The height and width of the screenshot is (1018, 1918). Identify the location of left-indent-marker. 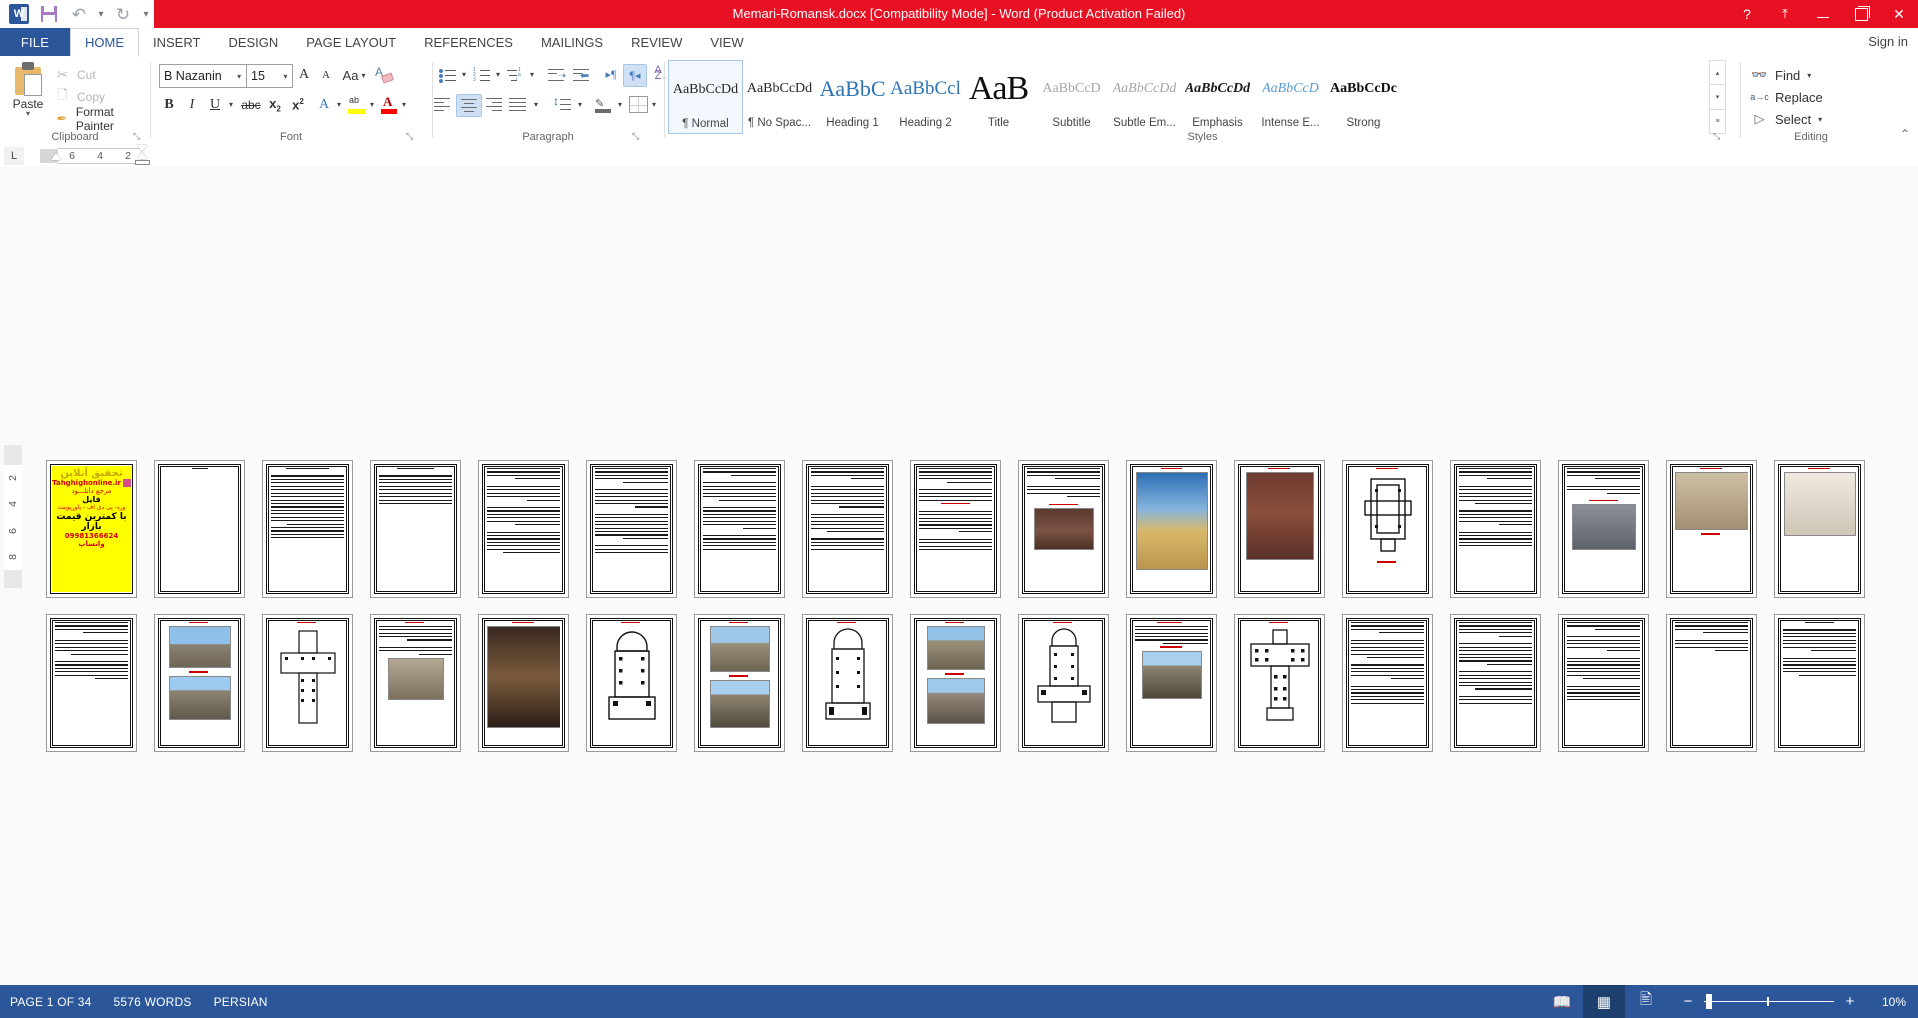
(56, 156).